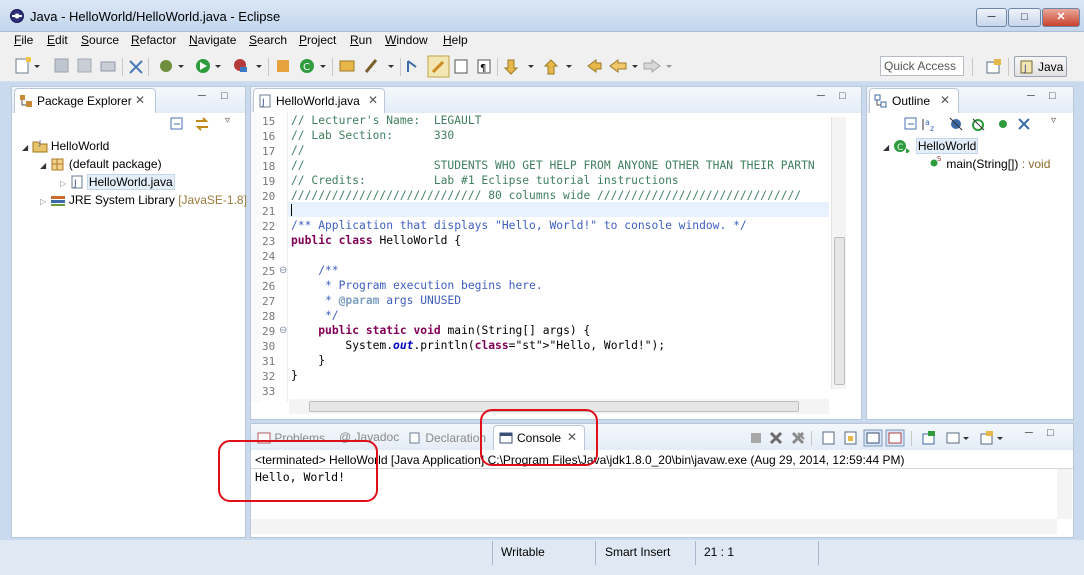  I want to click on open-perspective-icon, so click(994, 67).